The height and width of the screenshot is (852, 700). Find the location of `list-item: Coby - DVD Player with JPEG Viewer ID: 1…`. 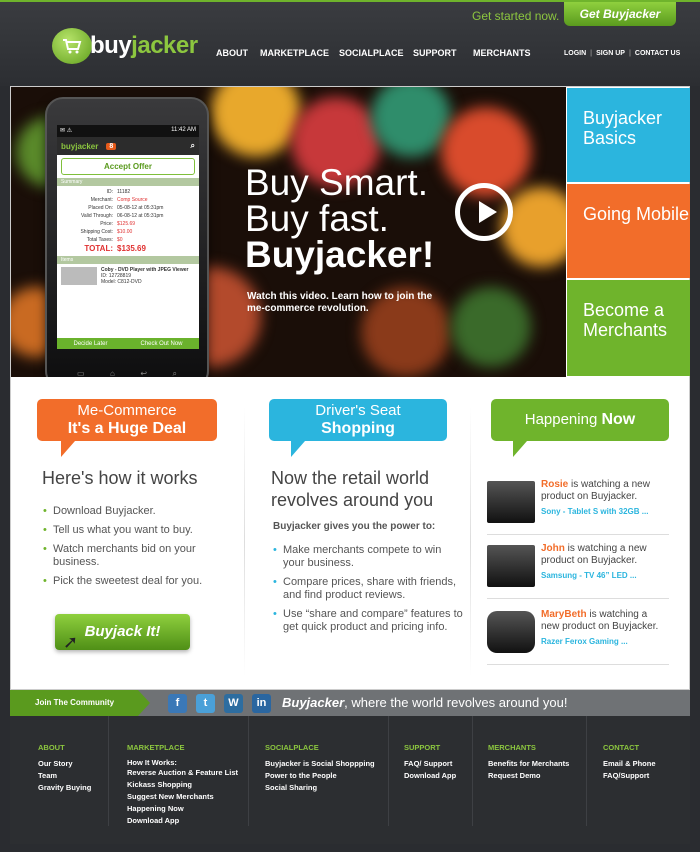

list-item: Coby - DVD Player with JPEG Viewer ID: 1… is located at coordinates (128, 276).